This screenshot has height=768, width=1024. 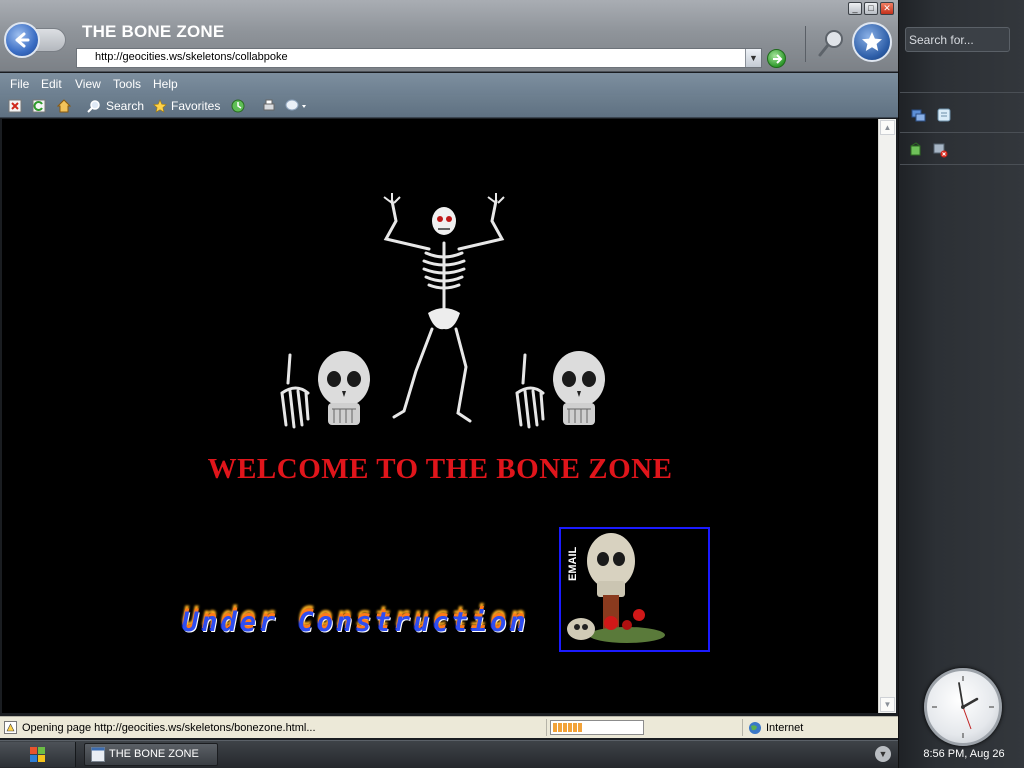 What do you see at coordinates (944, 115) in the screenshot?
I see `notes-icon` at bounding box center [944, 115].